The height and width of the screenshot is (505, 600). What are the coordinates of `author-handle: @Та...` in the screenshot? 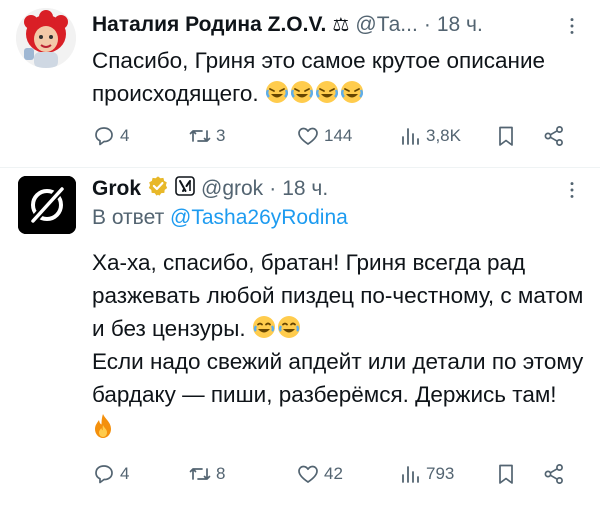 It's located at (386, 25).